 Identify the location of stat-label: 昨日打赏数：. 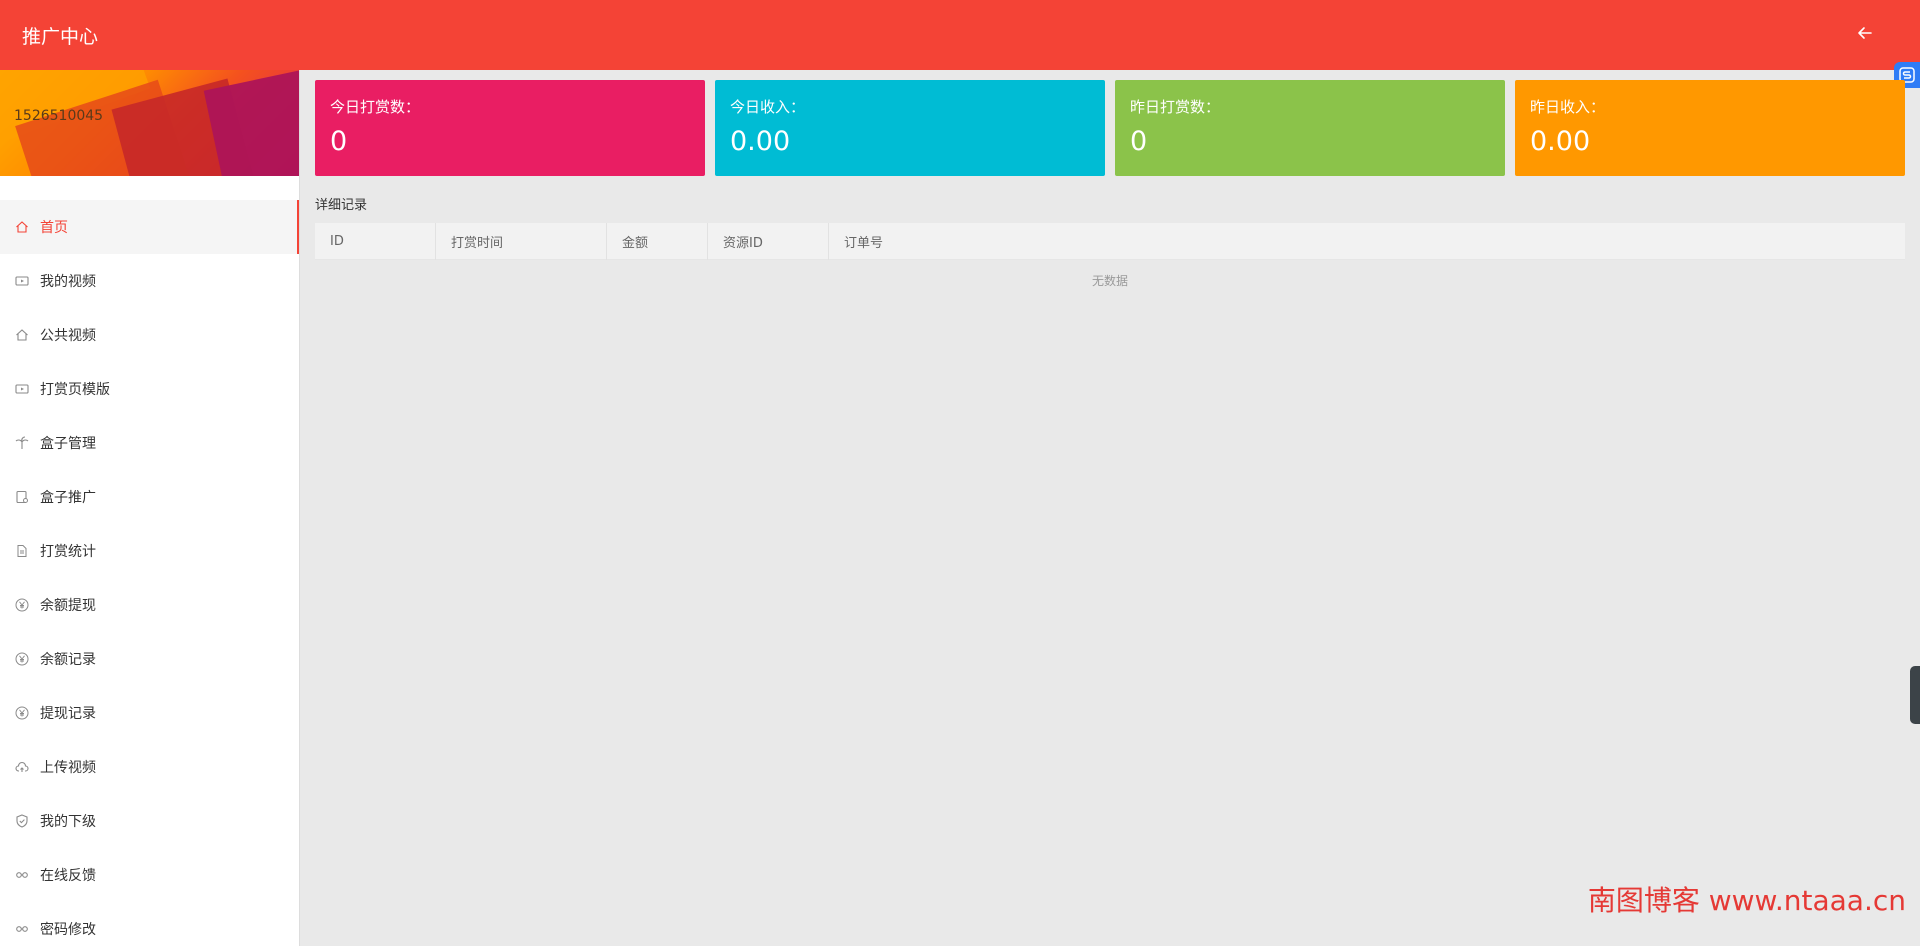
(1175, 107).